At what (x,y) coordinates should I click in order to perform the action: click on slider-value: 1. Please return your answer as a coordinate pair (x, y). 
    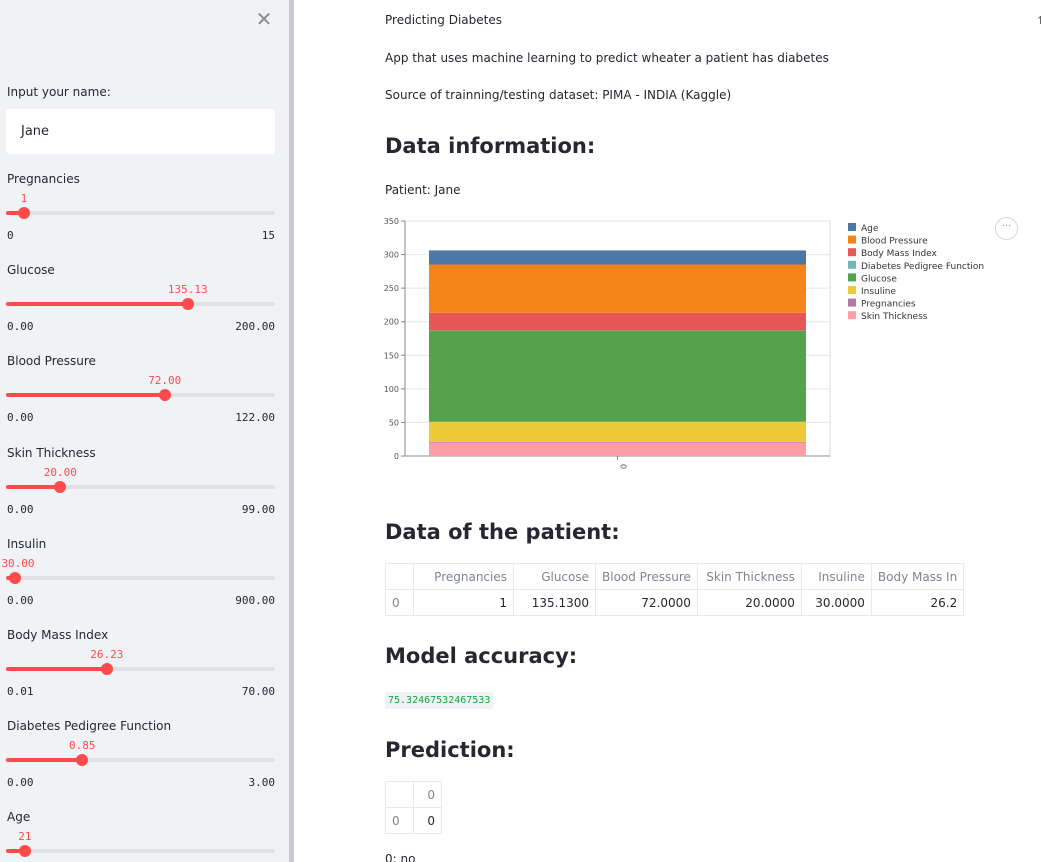
    Looking at the image, I should click on (24, 198).